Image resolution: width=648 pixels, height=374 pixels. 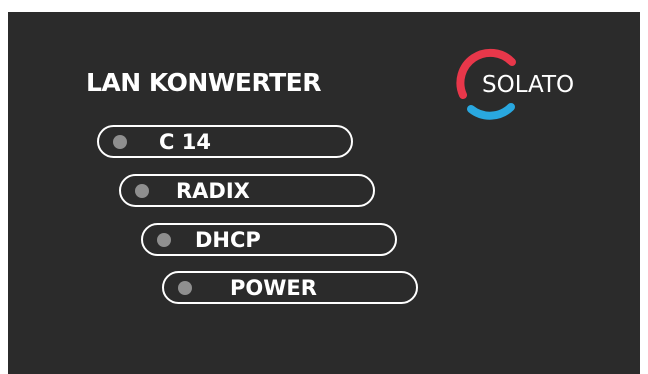 I want to click on indicator-label: POWER, so click(x=273, y=288).